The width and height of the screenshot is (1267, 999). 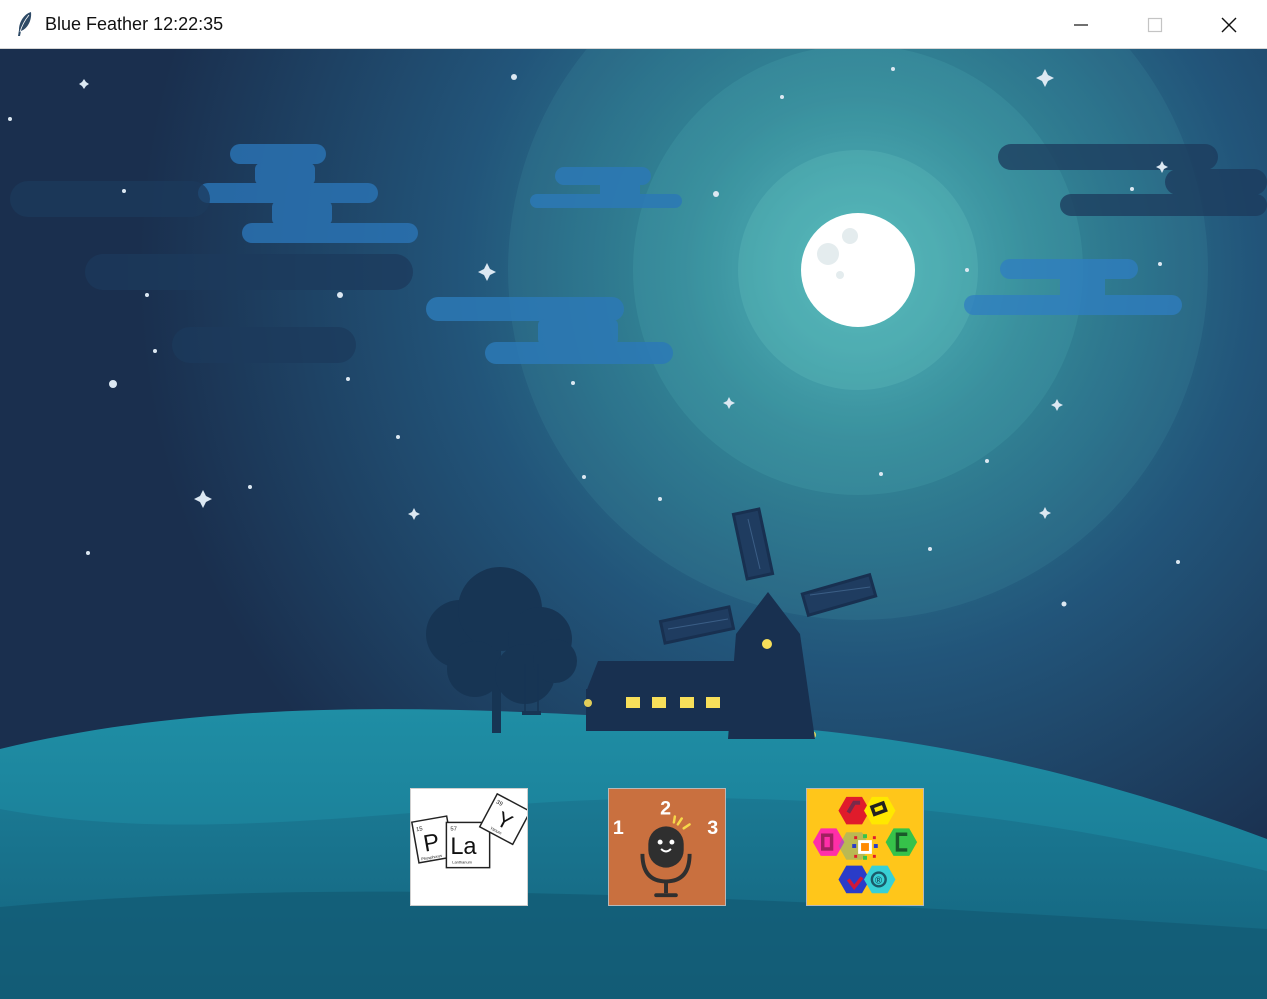 I want to click on hex-center-pattern, so click(x=865, y=847).